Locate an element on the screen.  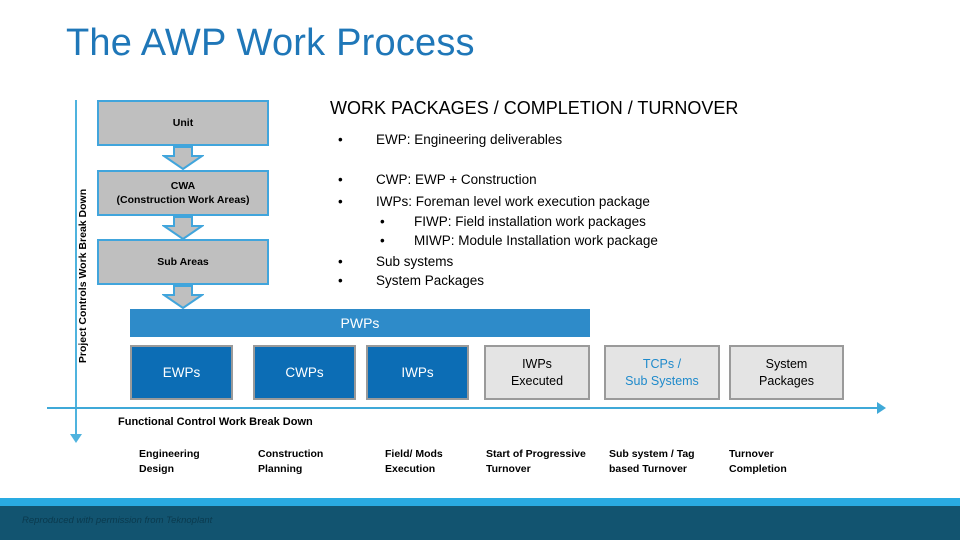
wbs-box-cwa-line1: CWA is located at coordinates (183, 185).